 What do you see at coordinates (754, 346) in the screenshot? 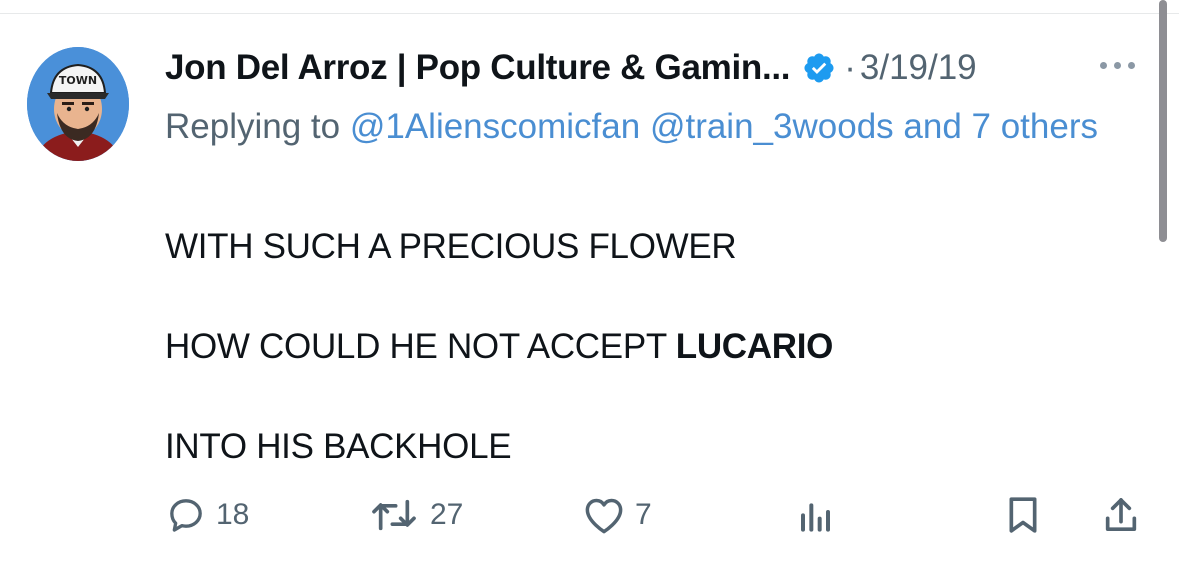
I see `bold-text: LUCARIO` at bounding box center [754, 346].